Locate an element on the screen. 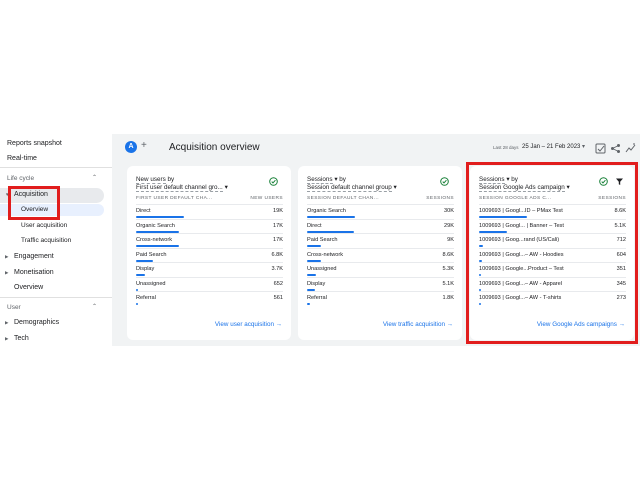 The height and width of the screenshot is (480, 640). sidebar-item-tech: Tech is located at coordinates (21, 338).